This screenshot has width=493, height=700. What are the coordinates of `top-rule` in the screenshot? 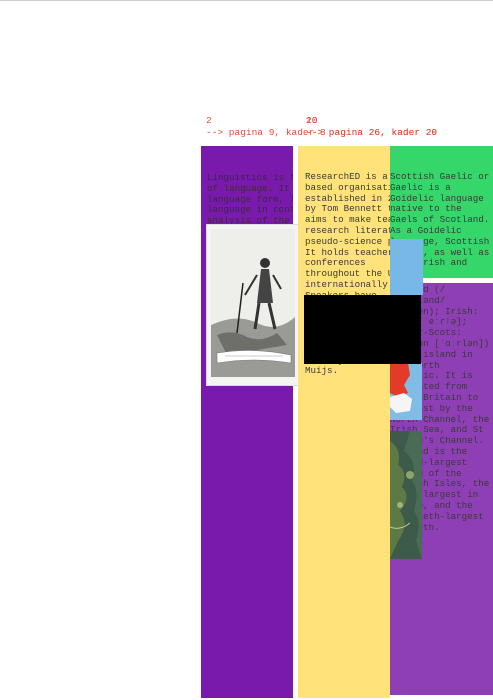 It's located at (246, 0).